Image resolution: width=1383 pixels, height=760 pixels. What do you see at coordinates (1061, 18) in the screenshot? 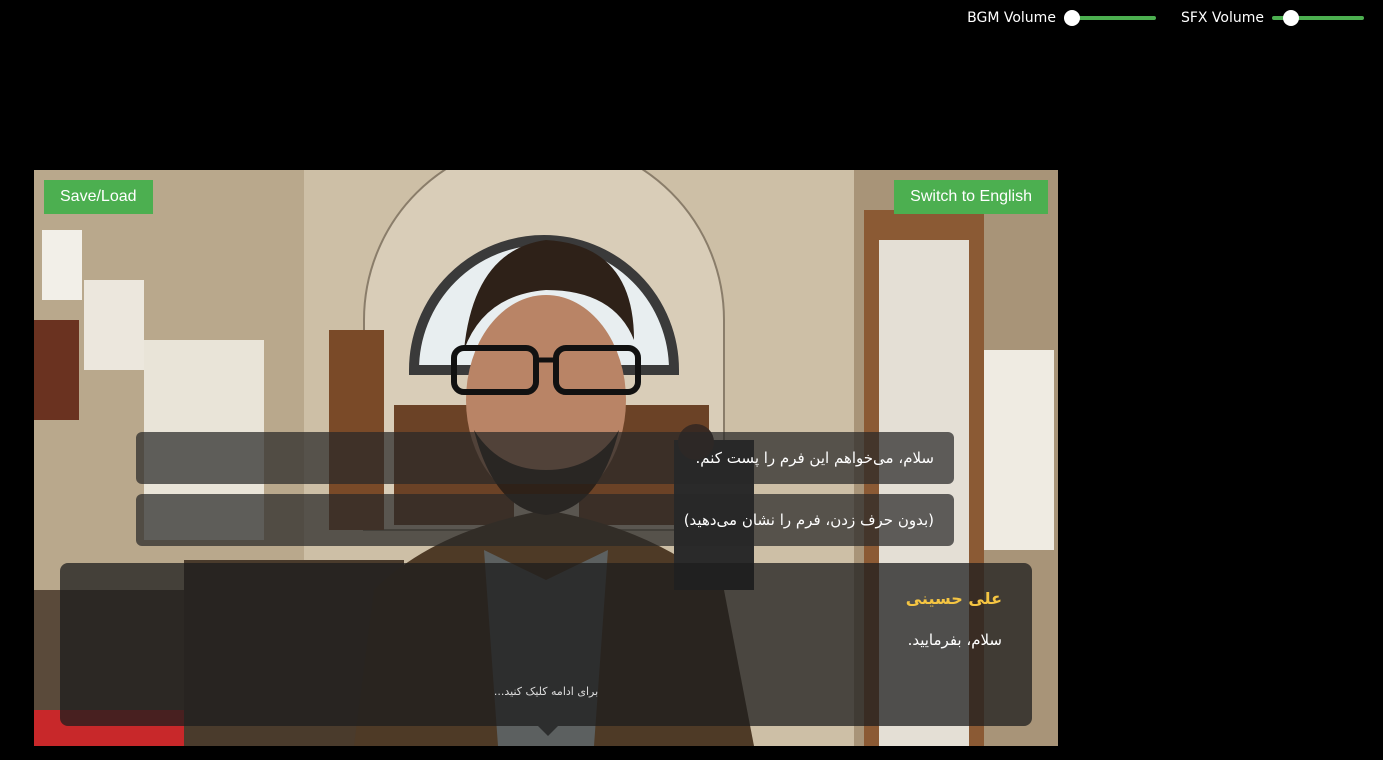
I see `bgm-volume-group: BGM Volume` at bounding box center [1061, 18].